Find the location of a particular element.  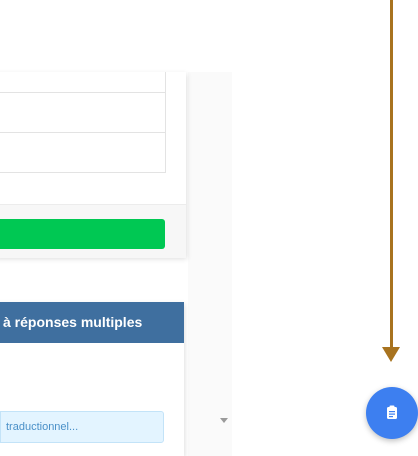

card-header-title: à réponses multiples is located at coordinates (73, 322).